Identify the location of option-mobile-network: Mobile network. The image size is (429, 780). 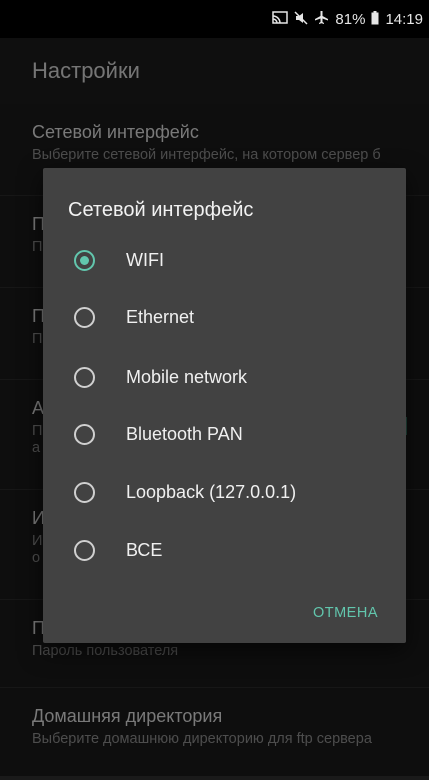
(224, 377).